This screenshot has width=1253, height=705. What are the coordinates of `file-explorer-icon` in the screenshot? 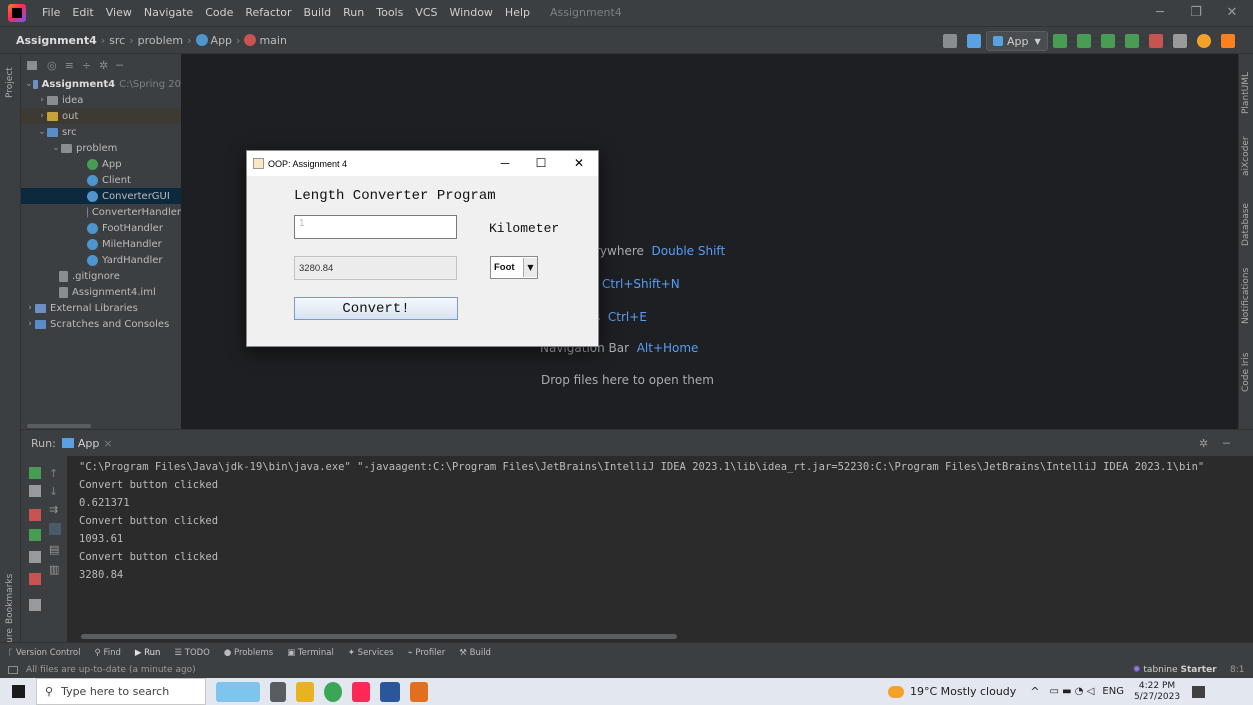 It's located at (305, 691).